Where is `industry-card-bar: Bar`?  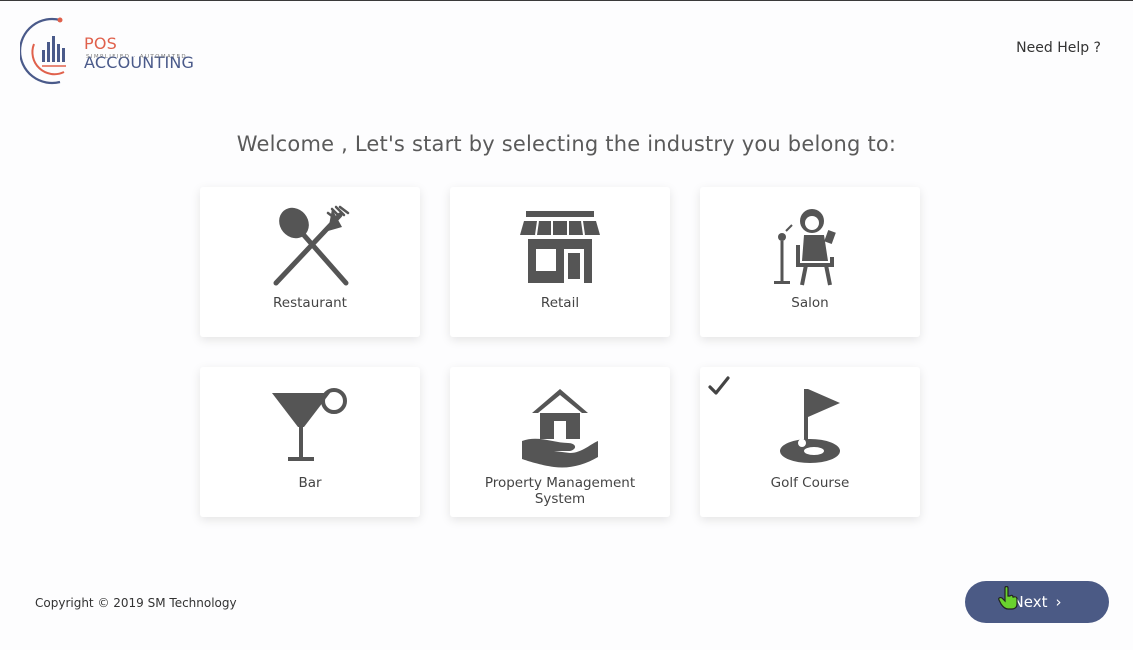 industry-card-bar: Bar is located at coordinates (310, 442).